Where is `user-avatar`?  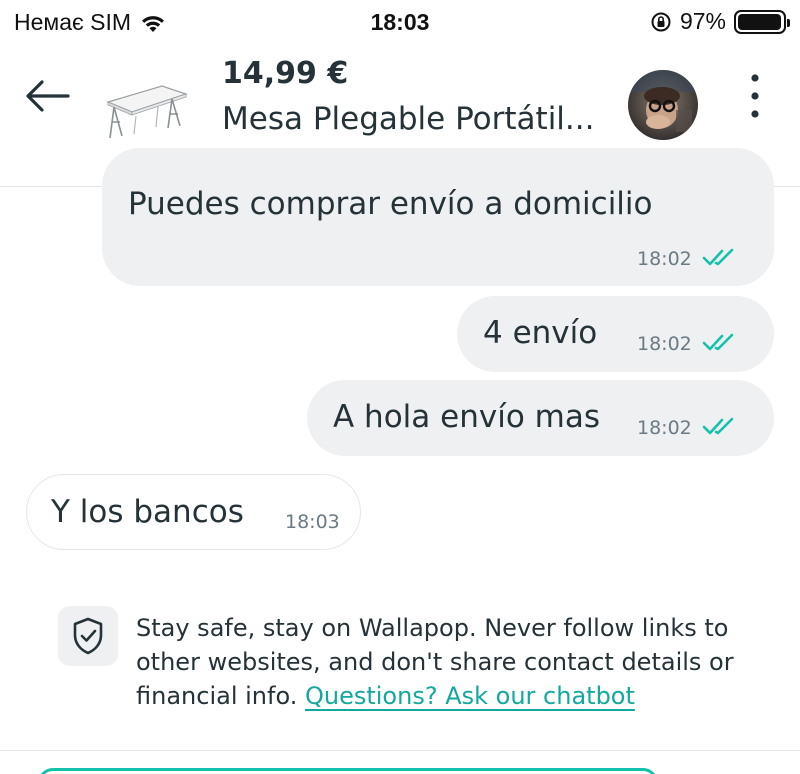 user-avatar is located at coordinates (663, 105).